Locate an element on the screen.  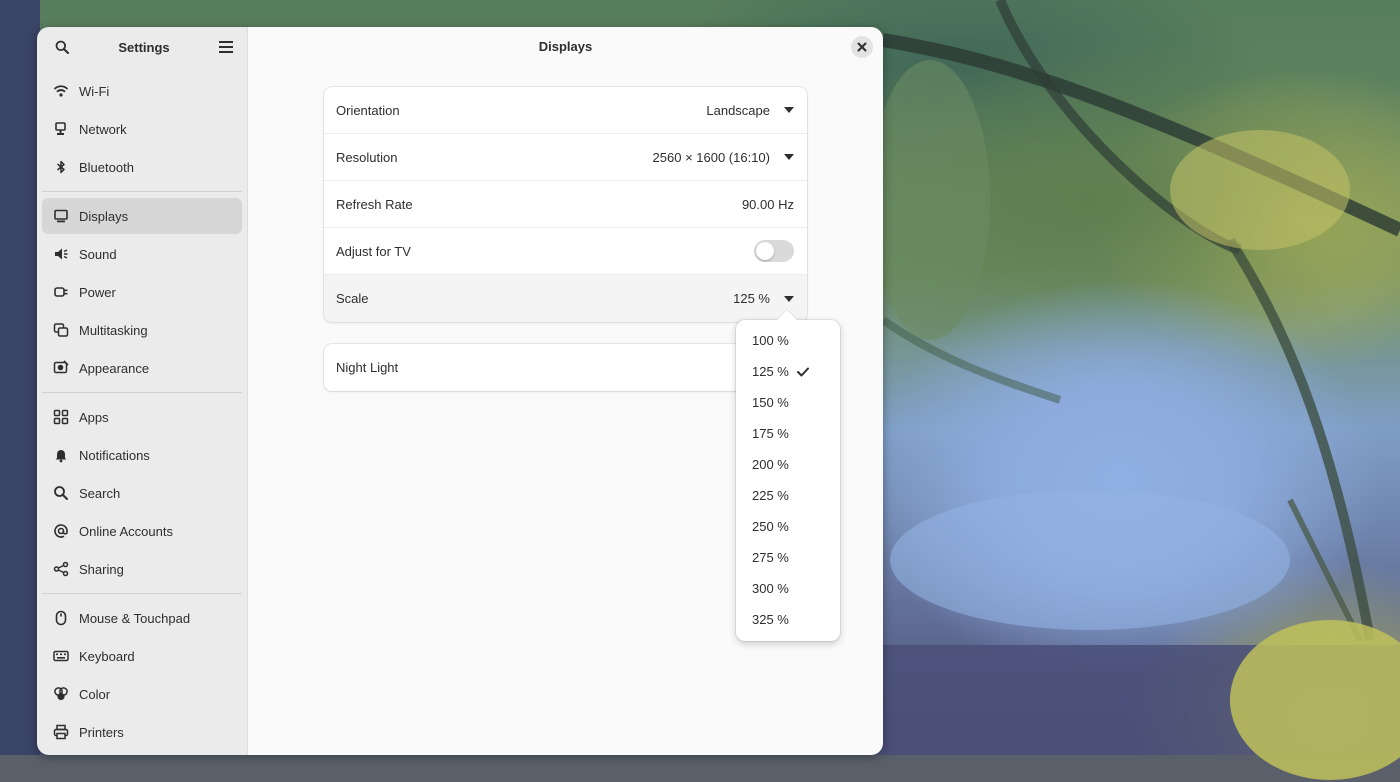
keyboard-icon is located at coordinates (61, 656).